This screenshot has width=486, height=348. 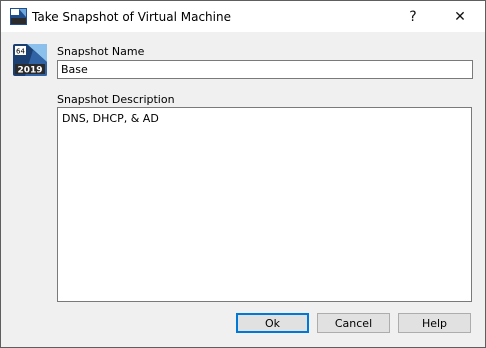 I want to click on close-button: ✕, so click(x=460, y=16).